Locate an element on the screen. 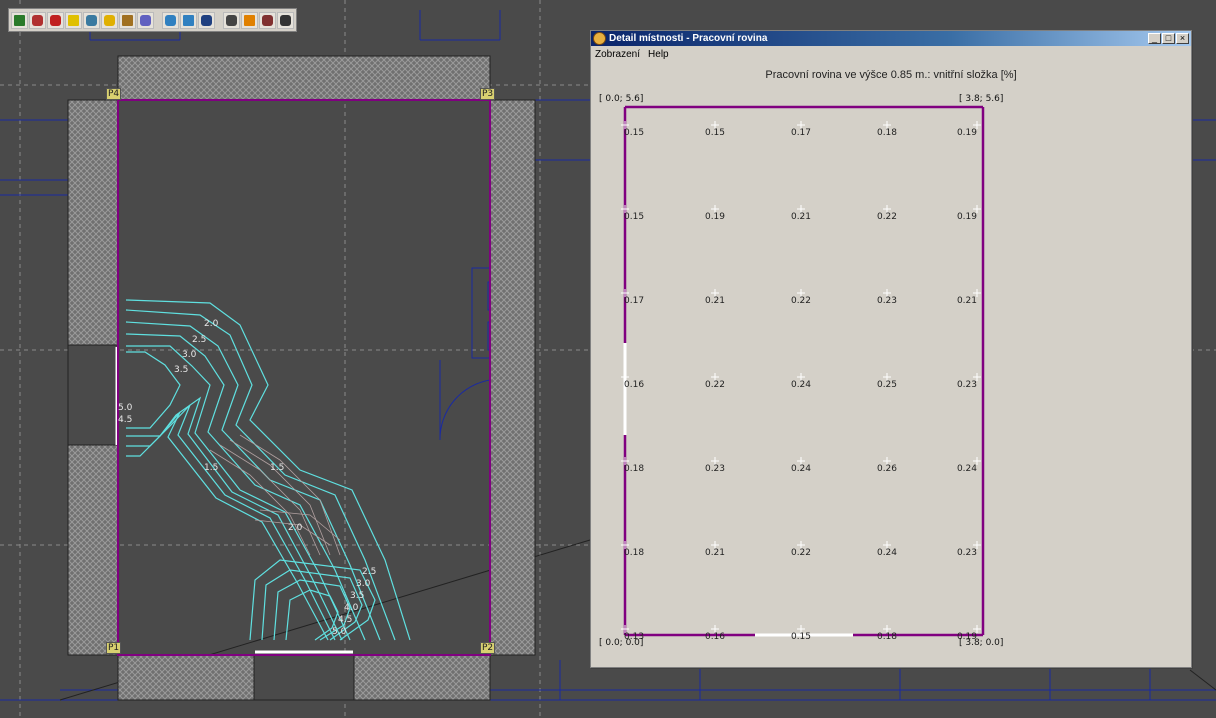 This screenshot has height=718, width=1216. report-button is located at coordinates (267, 20).